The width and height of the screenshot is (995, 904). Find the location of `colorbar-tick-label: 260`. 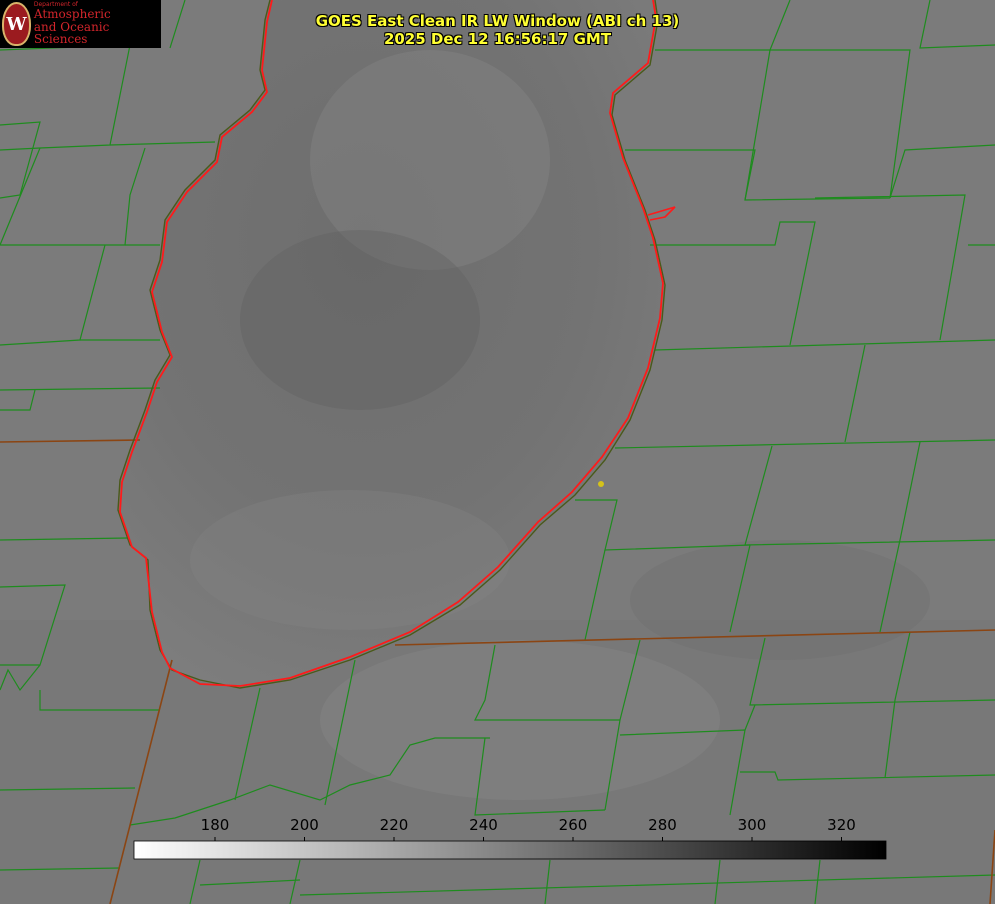

colorbar-tick-label: 260 is located at coordinates (573, 825).